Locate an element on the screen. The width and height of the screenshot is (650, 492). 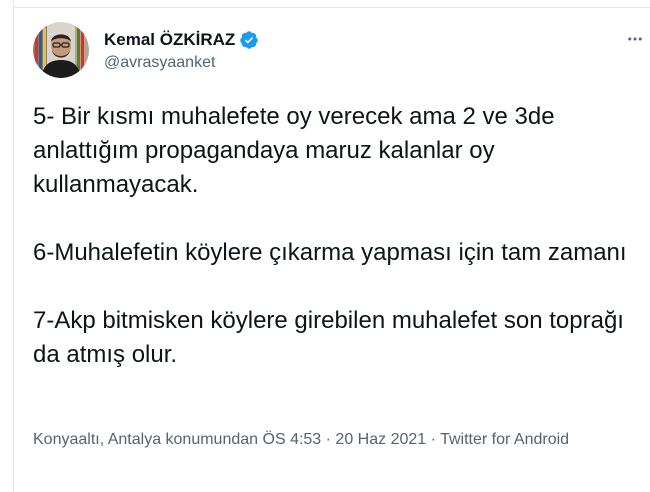
author-handle: @avrasyaanket is located at coordinates (159, 63).